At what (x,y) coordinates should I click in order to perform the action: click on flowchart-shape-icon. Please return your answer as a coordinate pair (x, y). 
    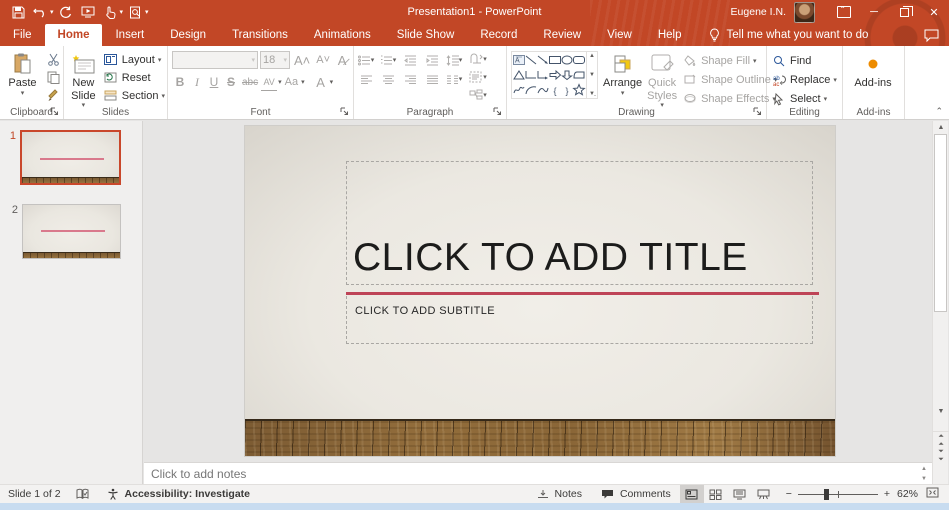
    Looking at the image, I should click on (579, 76).